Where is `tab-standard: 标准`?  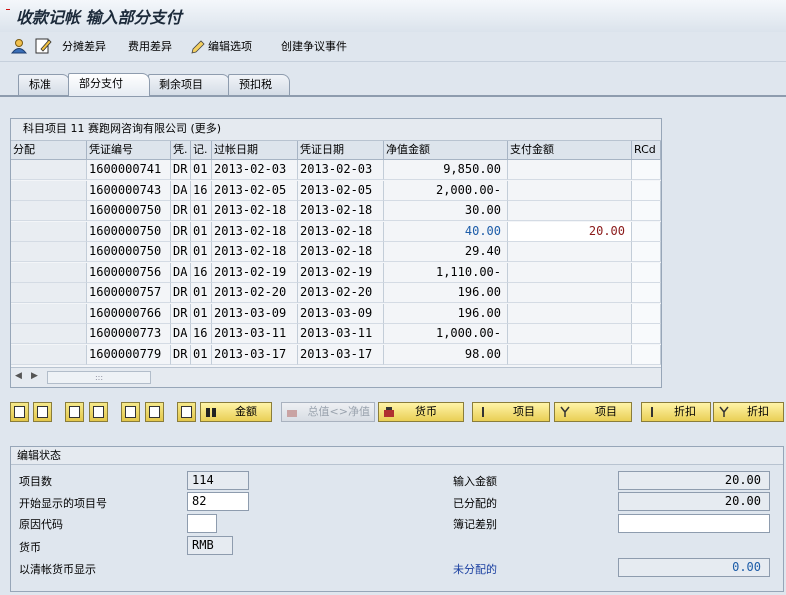 tab-standard: 标准 is located at coordinates (44, 85).